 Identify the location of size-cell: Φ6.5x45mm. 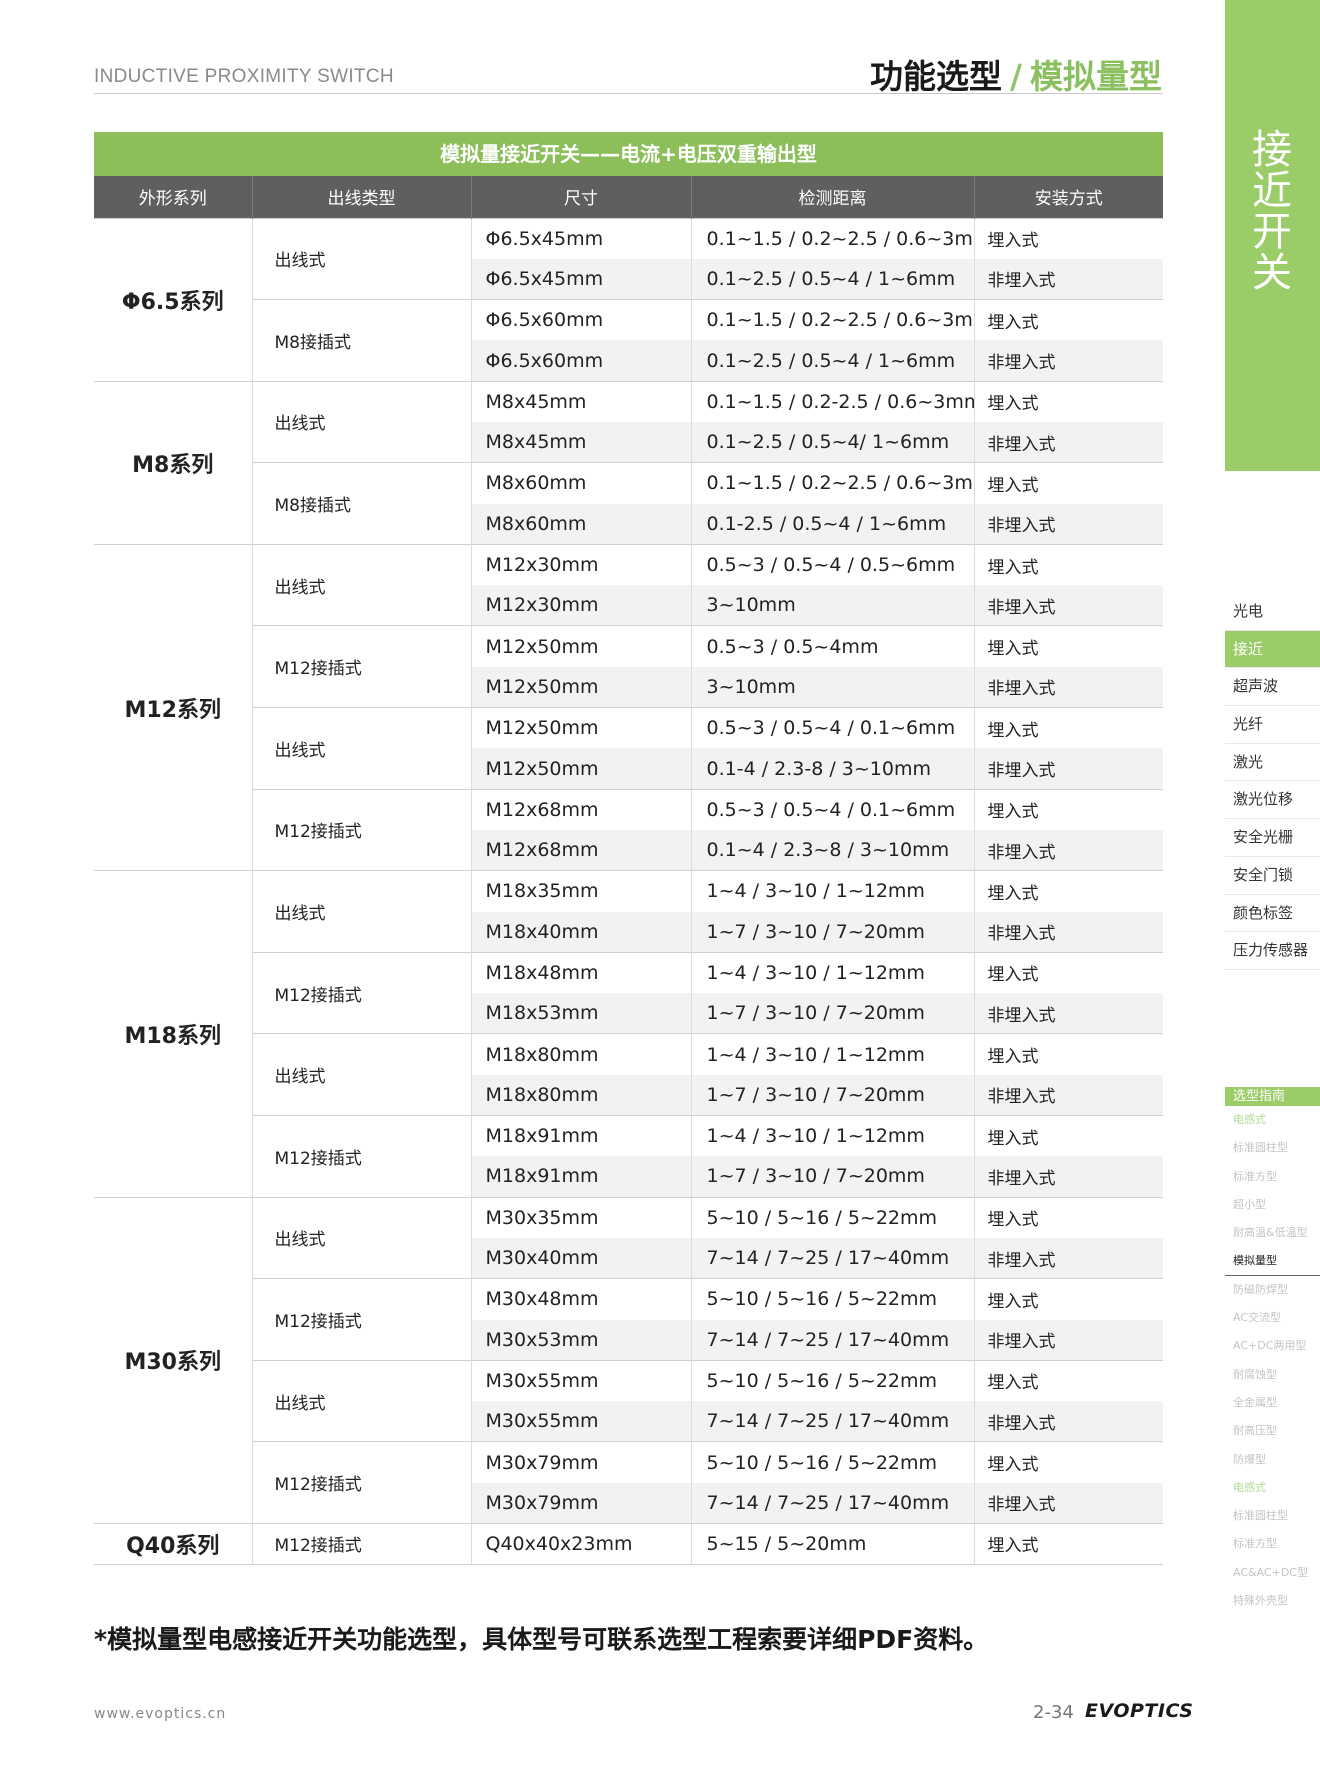
(581, 279).